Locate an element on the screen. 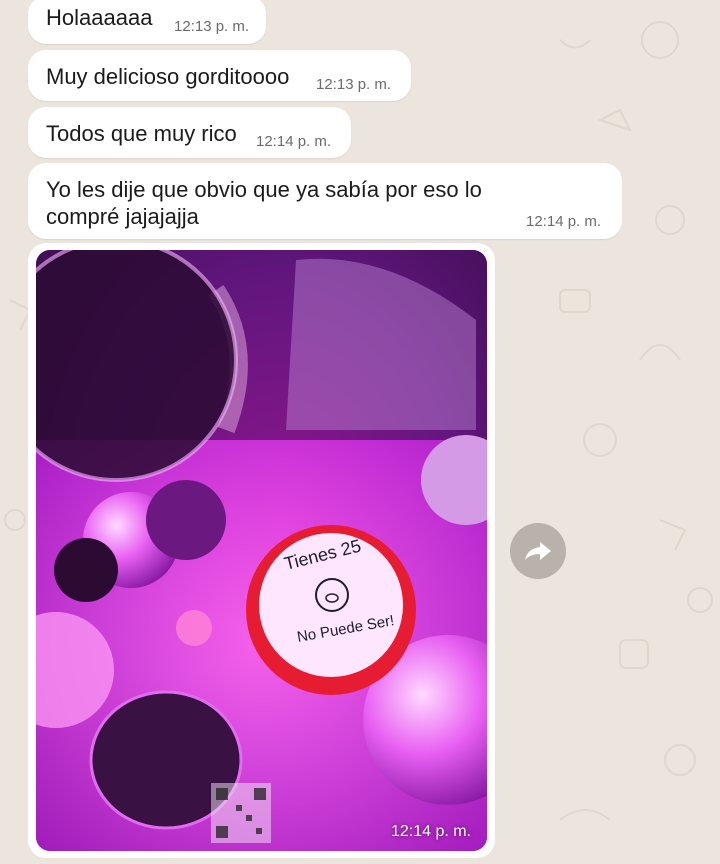 The image size is (720, 864). message-bubble: Todos que muy rico 12:14 p. m. is located at coordinates (189, 132).